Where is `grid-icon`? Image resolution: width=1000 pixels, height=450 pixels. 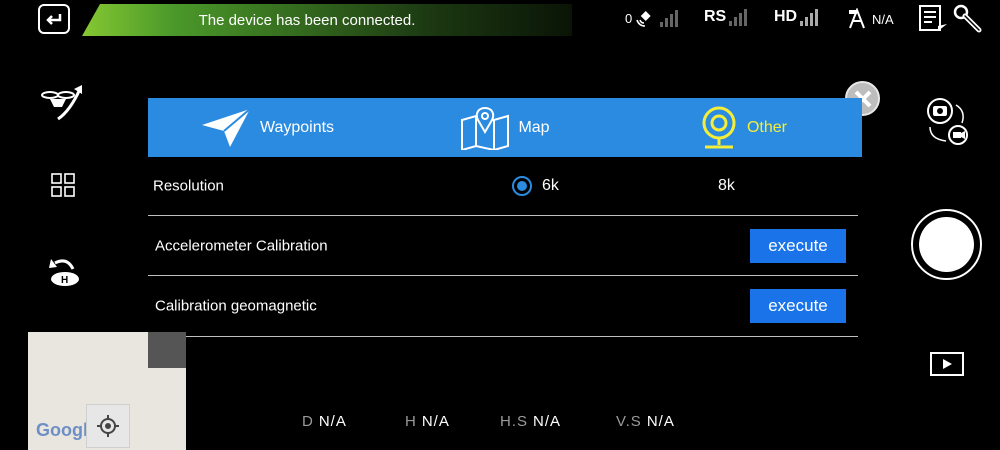 grid-icon is located at coordinates (63, 185).